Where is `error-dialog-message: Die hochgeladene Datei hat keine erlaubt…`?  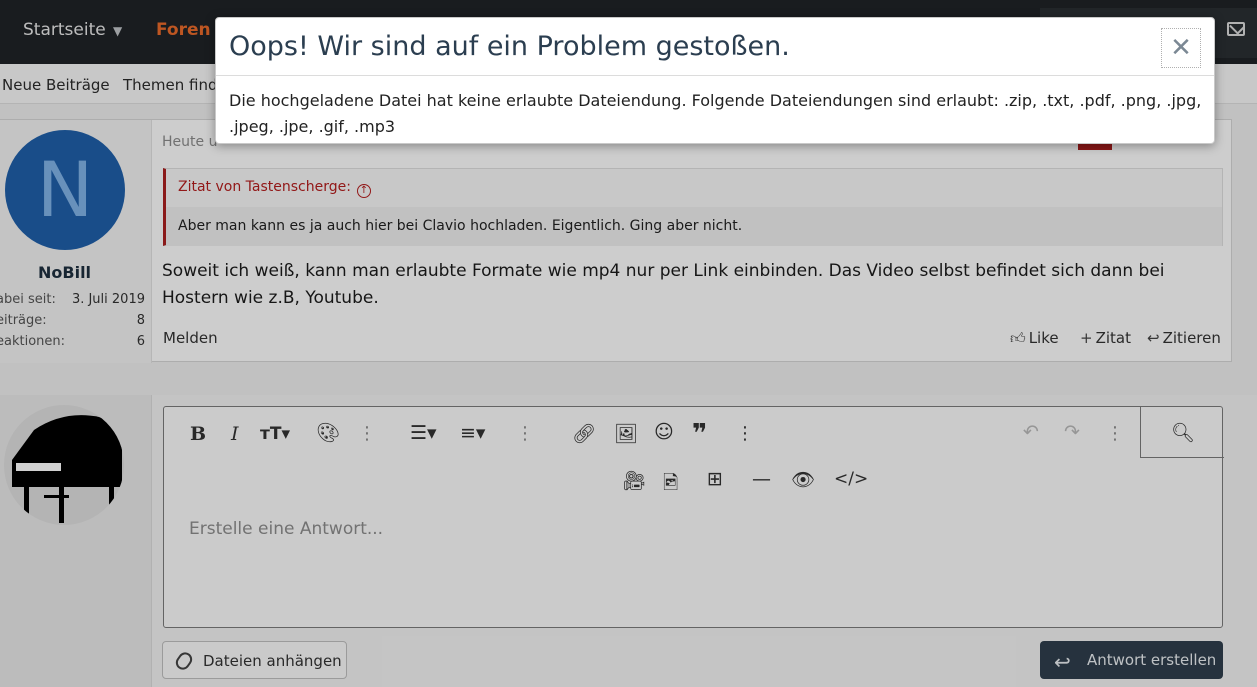 error-dialog-message: Die hochgeladene Datei hat keine erlaubt… is located at coordinates (715, 113).